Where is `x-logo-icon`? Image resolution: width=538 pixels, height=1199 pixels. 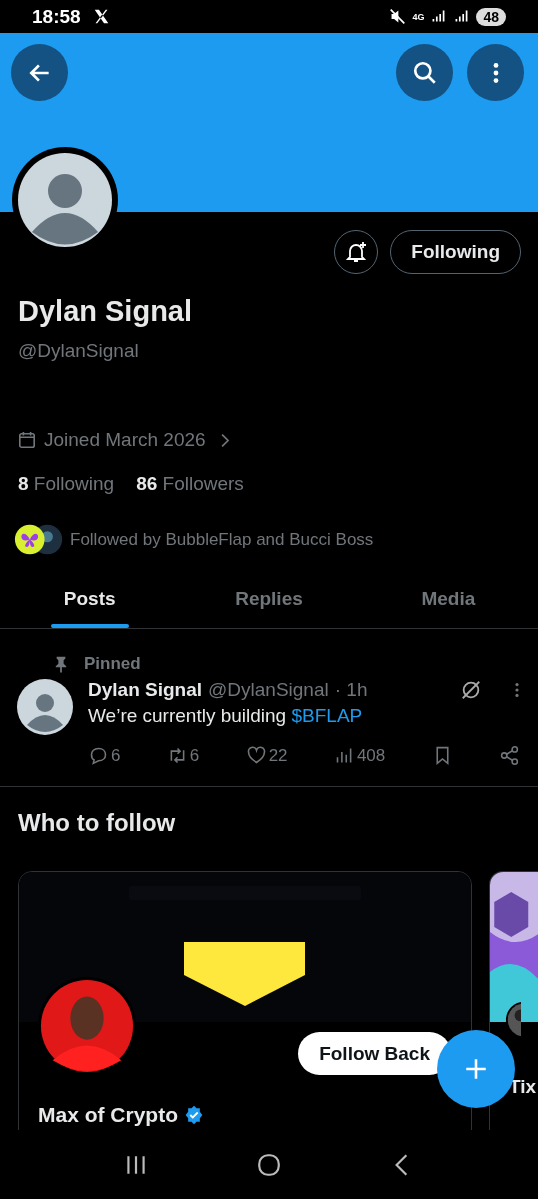
x-logo-icon is located at coordinates (101, 16).